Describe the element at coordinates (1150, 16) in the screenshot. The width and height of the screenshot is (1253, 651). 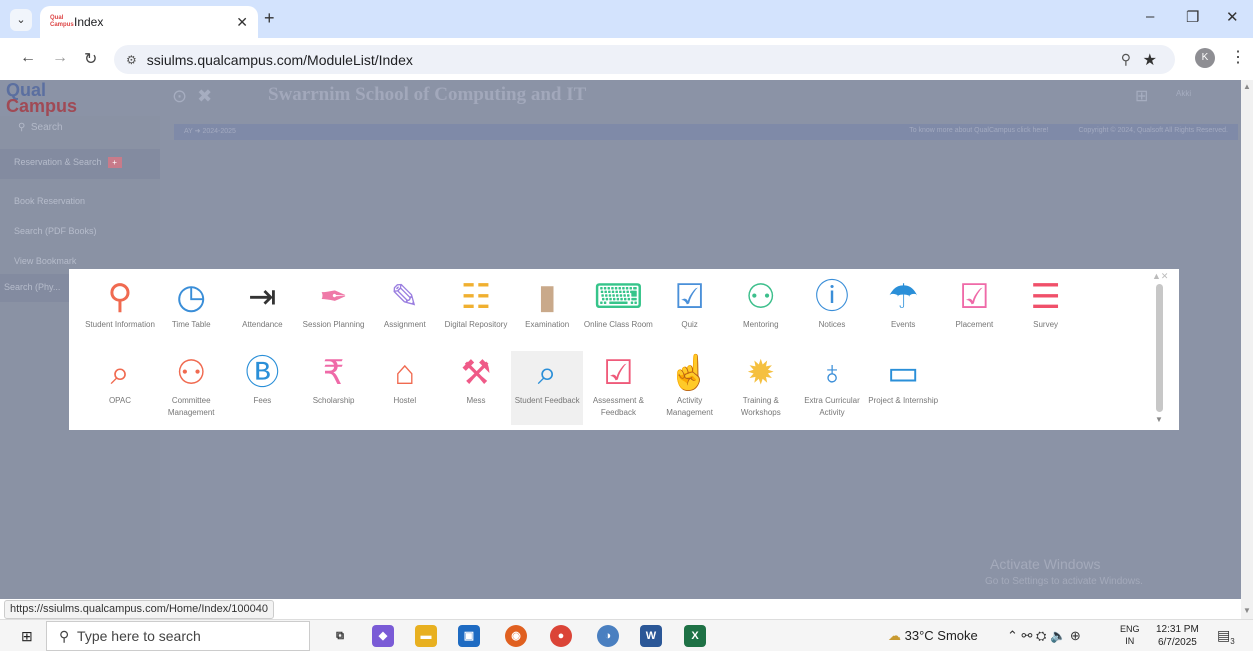
I see `minimize-icon: –` at that location.